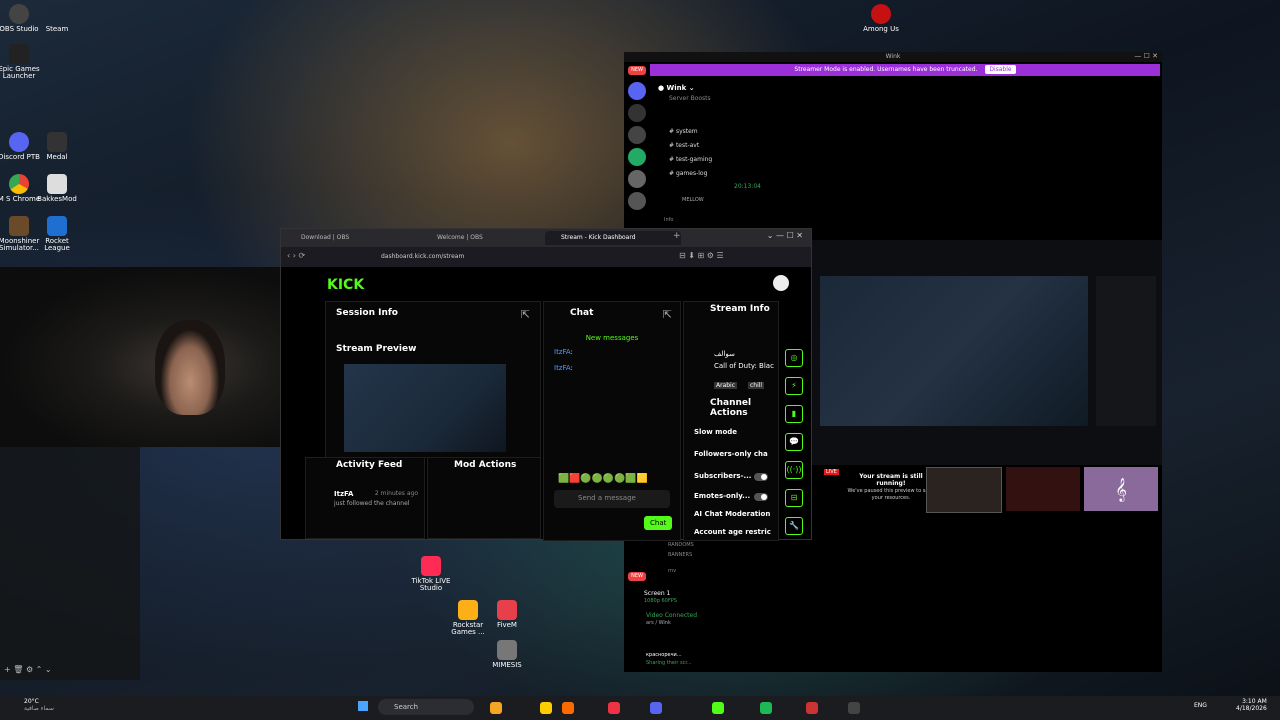  I want to click on toolbar-button: ((·)), so click(794, 470).